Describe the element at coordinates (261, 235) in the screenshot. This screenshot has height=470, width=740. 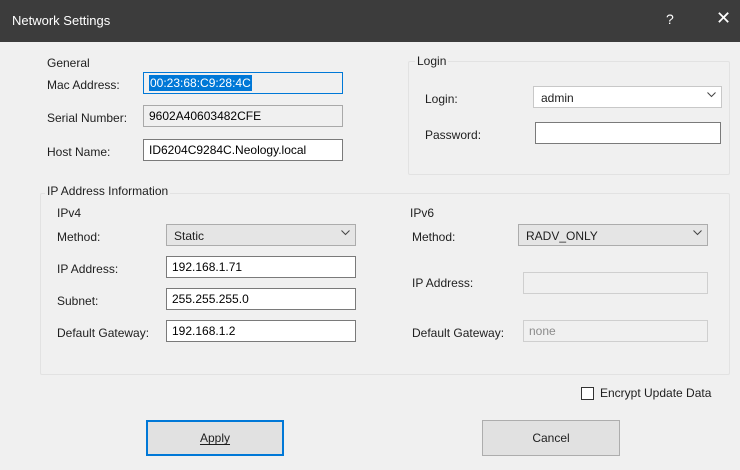
I see `ipv4-method-select: Static` at that location.